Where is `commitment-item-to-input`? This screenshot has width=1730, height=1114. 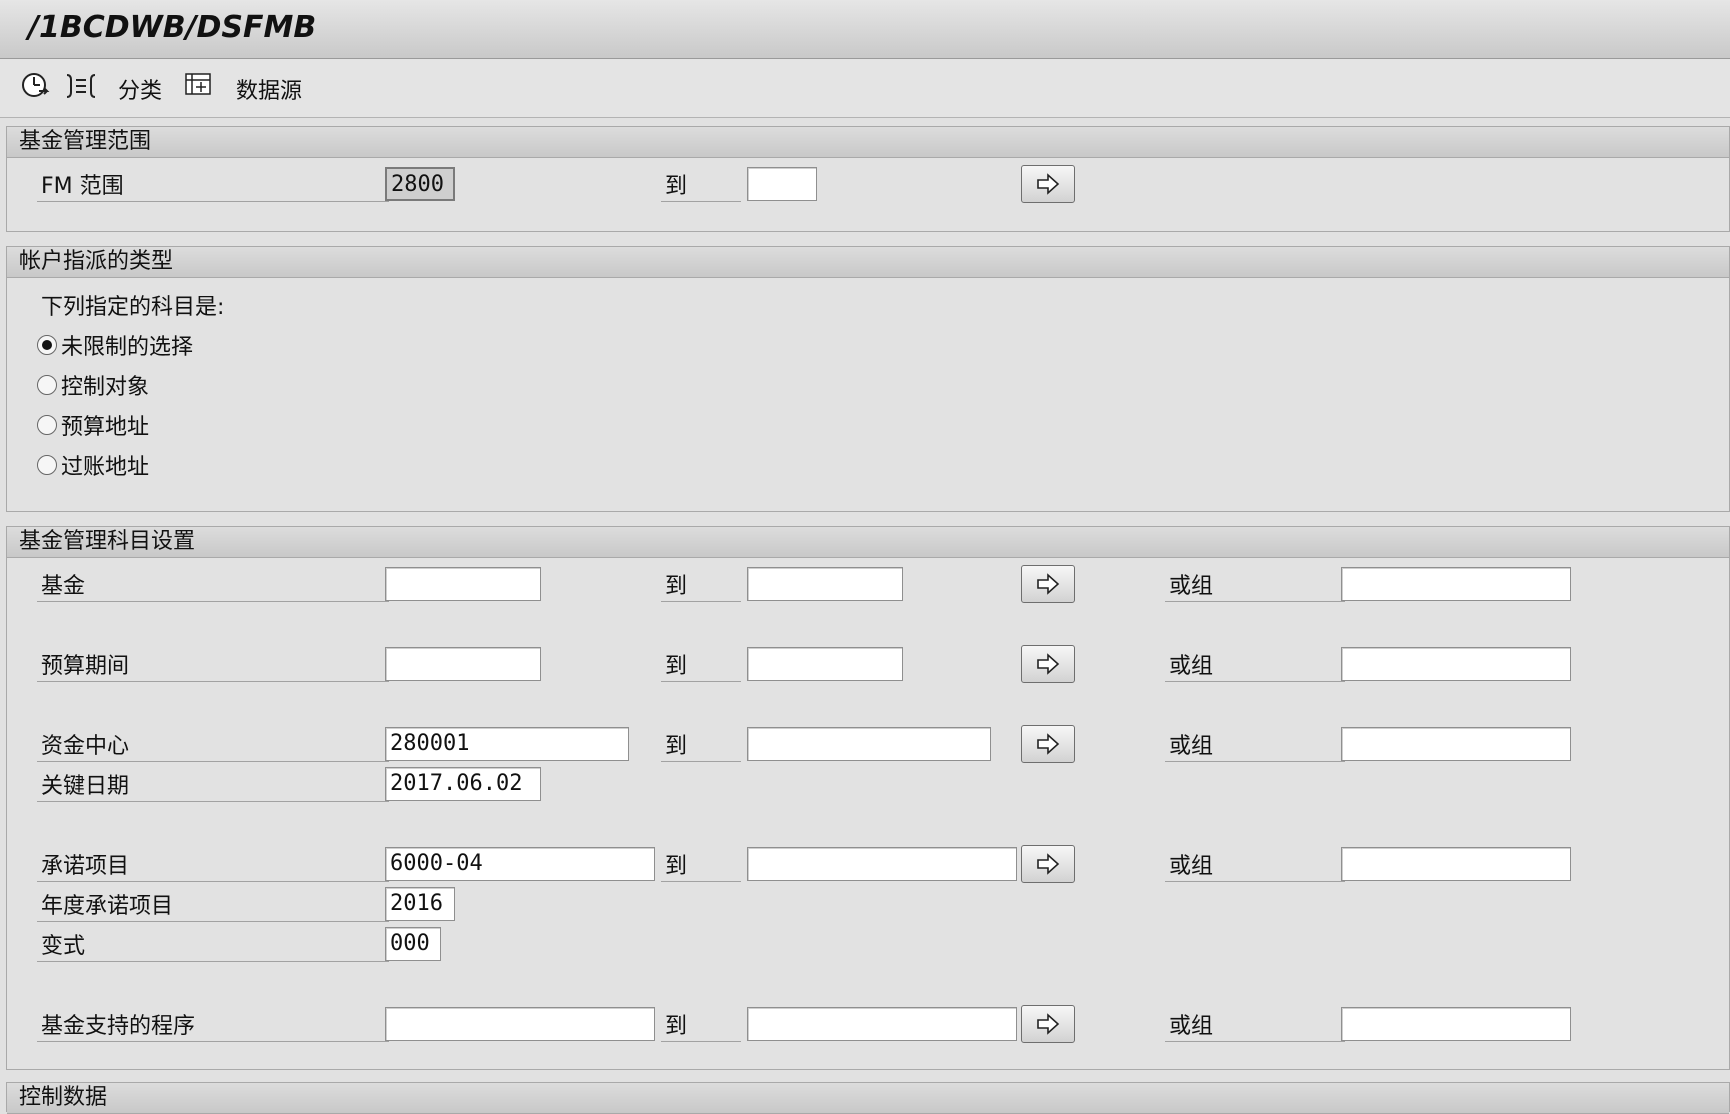 commitment-item-to-input is located at coordinates (882, 864).